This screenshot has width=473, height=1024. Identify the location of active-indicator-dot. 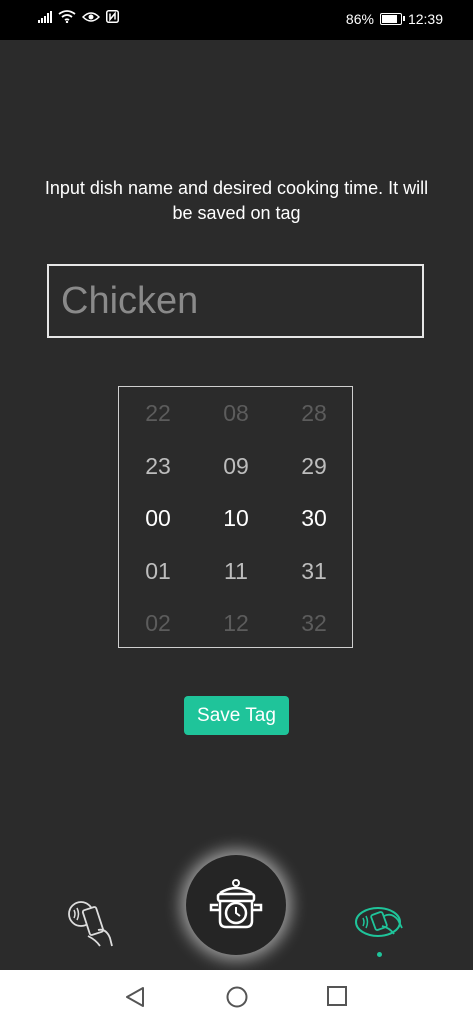
(379, 954).